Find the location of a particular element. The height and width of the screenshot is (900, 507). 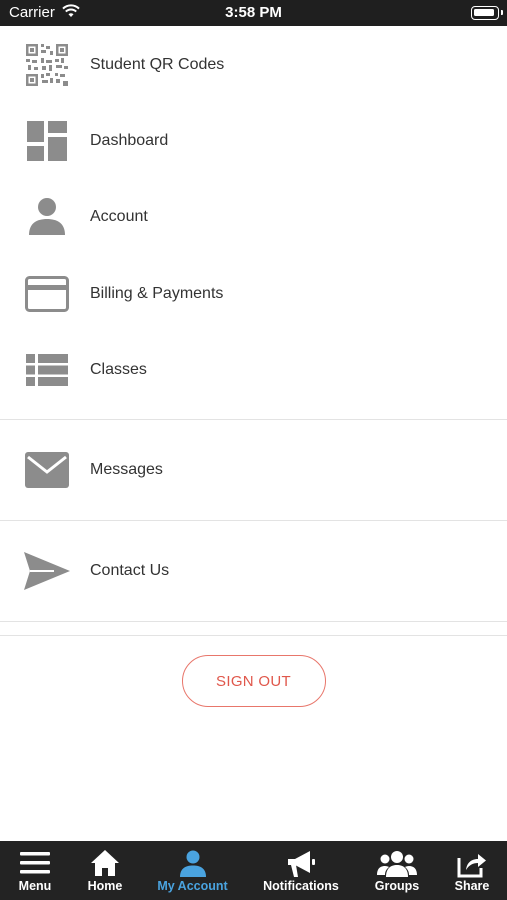

status-bar: Carrier 3:58 PM is located at coordinates (253, 13).